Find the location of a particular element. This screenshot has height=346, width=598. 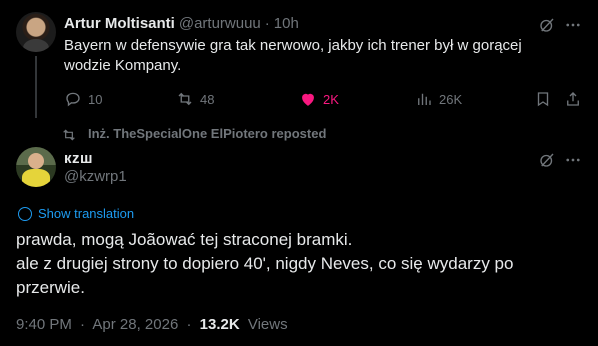

reply-icon is located at coordinates (73, 99).